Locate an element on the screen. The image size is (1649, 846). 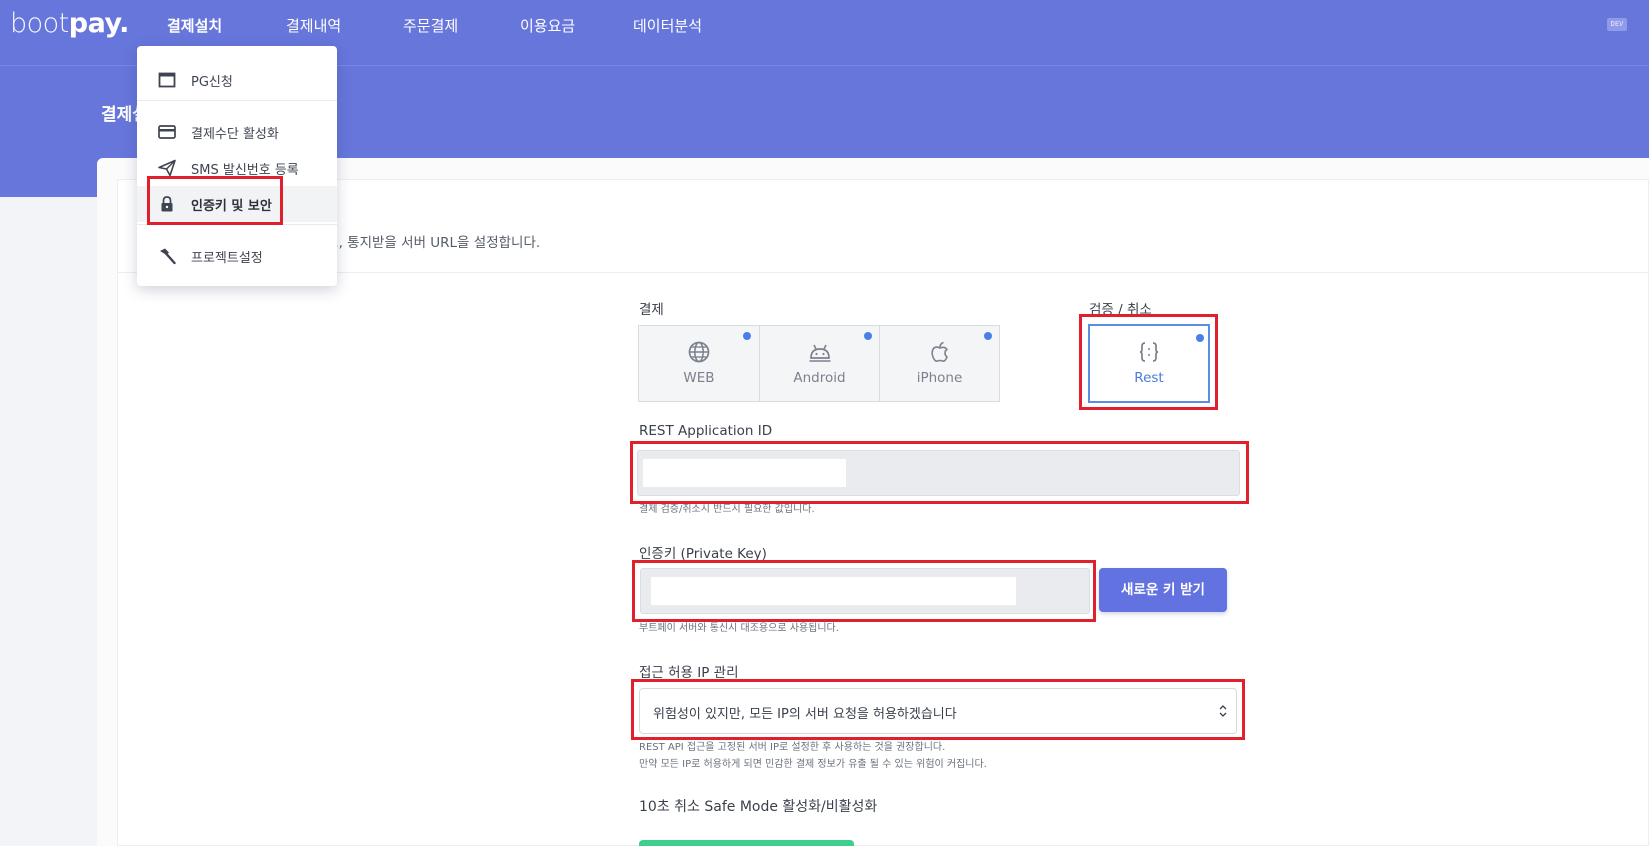
rest-app-id-value-mask is located at coordinates (744, 473).